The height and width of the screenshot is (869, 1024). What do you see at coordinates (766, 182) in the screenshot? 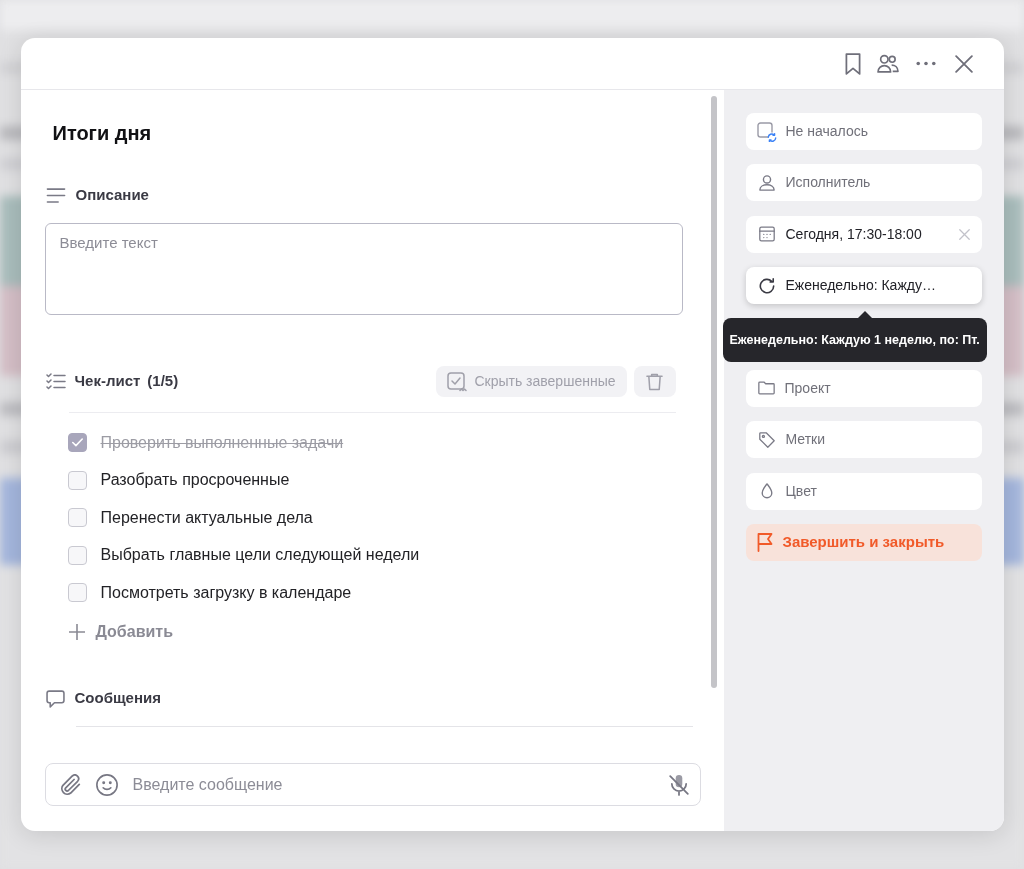
I see `person-icon` at bounding box center [766, 182].